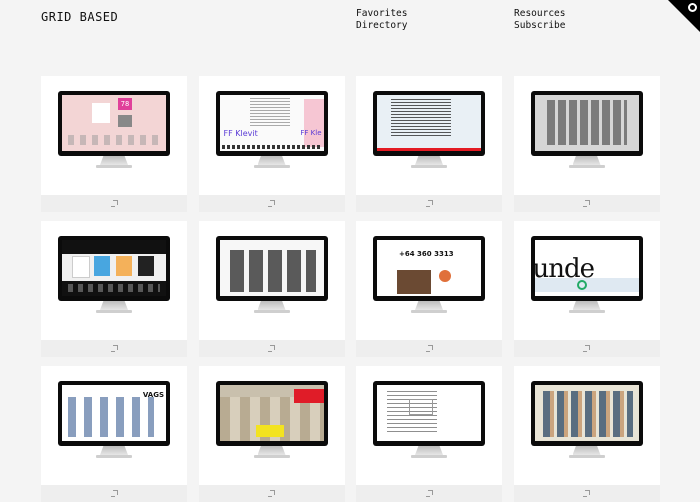 This screenshot has height=502, width=700. Describe the element at coordinates (153, 395) in the screenshot. I see `screen-label: VAGS` at that location.